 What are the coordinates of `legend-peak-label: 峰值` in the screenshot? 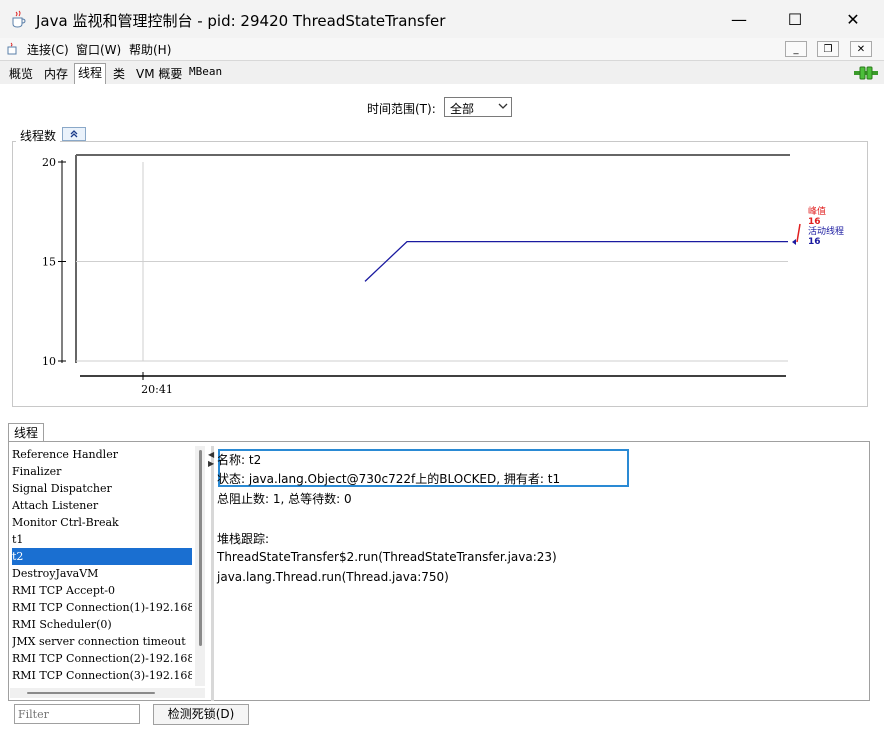 It's located at (817, 212).